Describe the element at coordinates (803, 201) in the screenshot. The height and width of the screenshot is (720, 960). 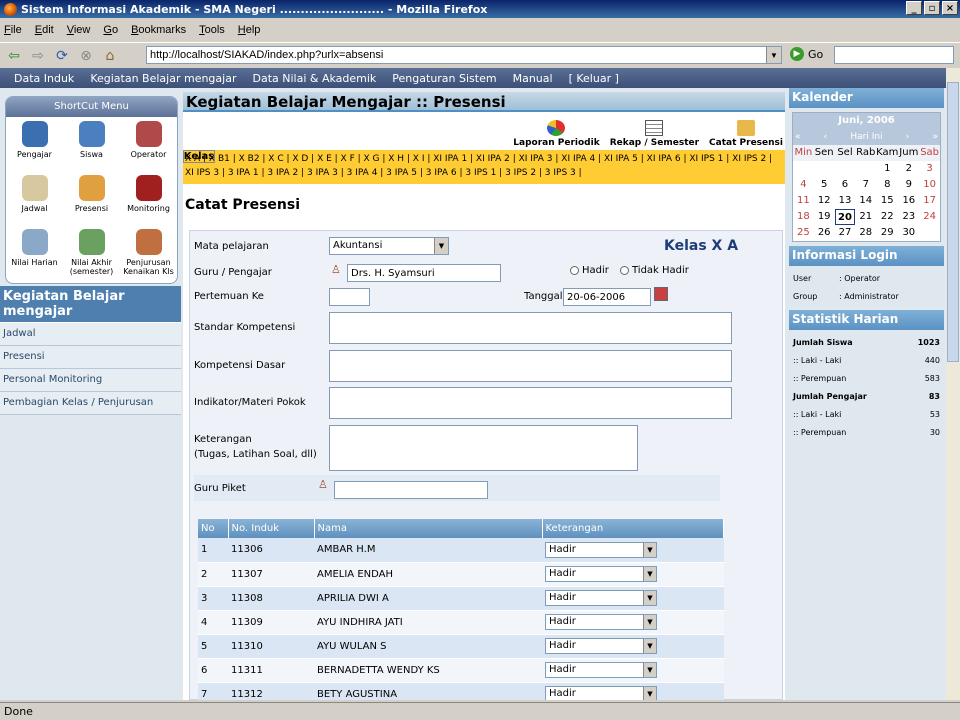
I see `calendar-day: 11` at that location.